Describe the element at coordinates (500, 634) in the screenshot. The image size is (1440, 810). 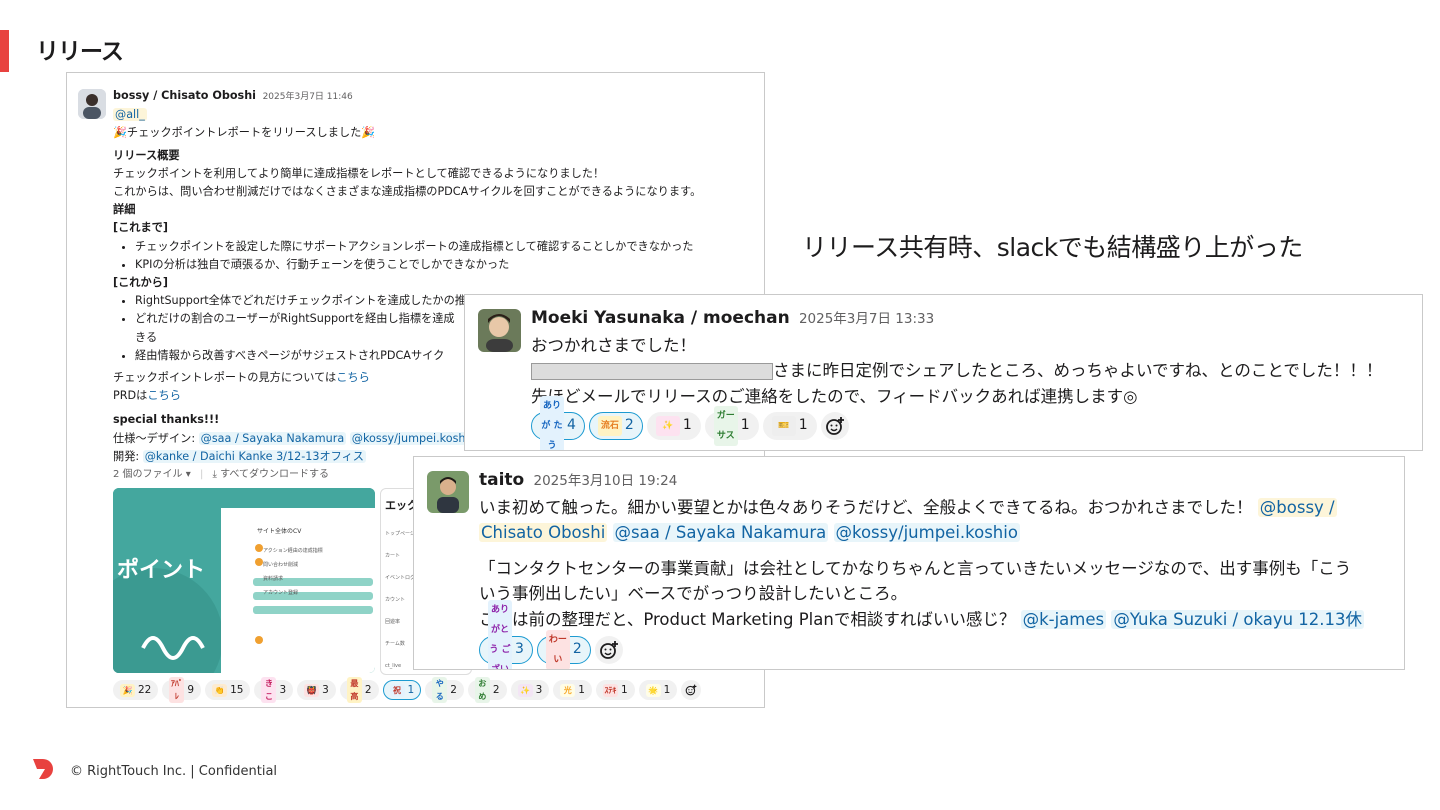
I see `reaction-emoji-icon: ありがとう ございます` at that location.